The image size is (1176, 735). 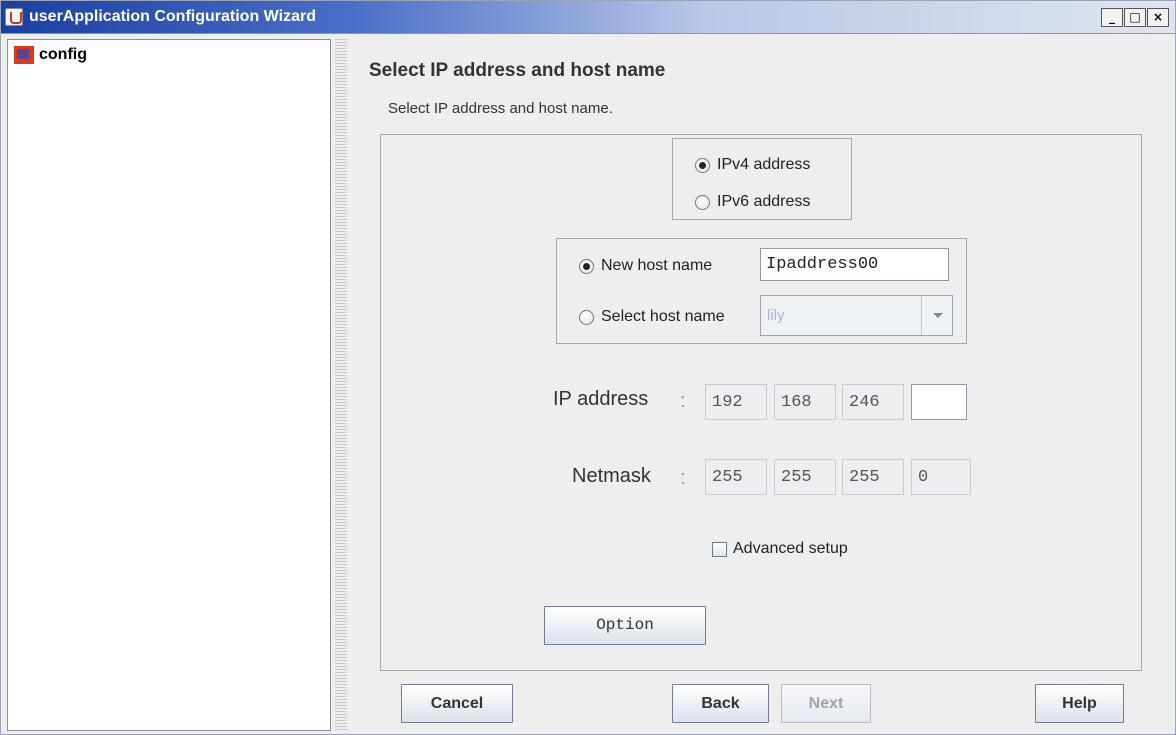 I want to click on ipv4-radio-circle, so click(x=702, y=165).